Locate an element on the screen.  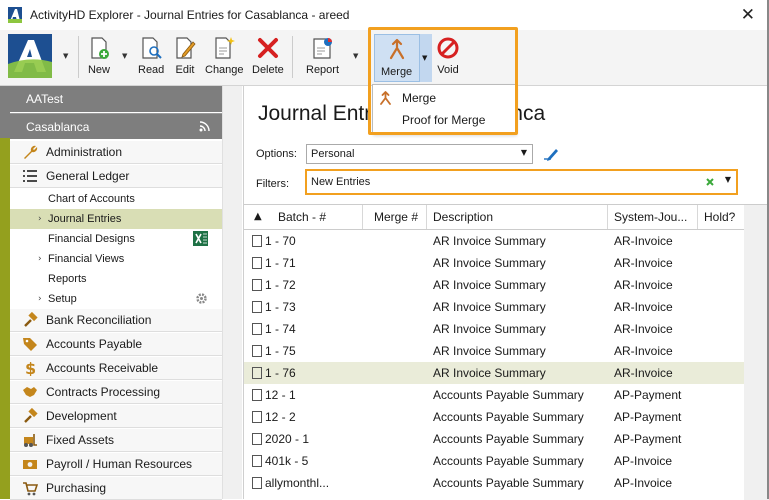
sidebar-strip-active is located at coordinates (5, 318).